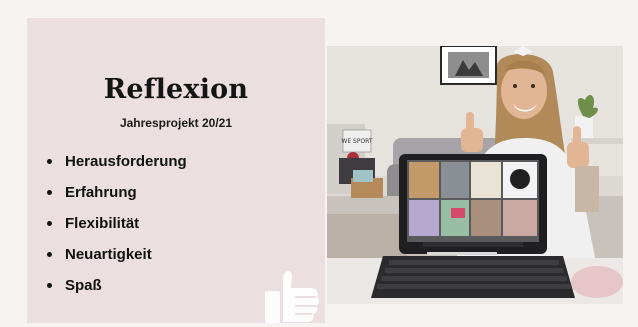 The width and height of the screenshot is (638, 327). I want to click on bullet-label: Herausforderung, so click(126, 161).